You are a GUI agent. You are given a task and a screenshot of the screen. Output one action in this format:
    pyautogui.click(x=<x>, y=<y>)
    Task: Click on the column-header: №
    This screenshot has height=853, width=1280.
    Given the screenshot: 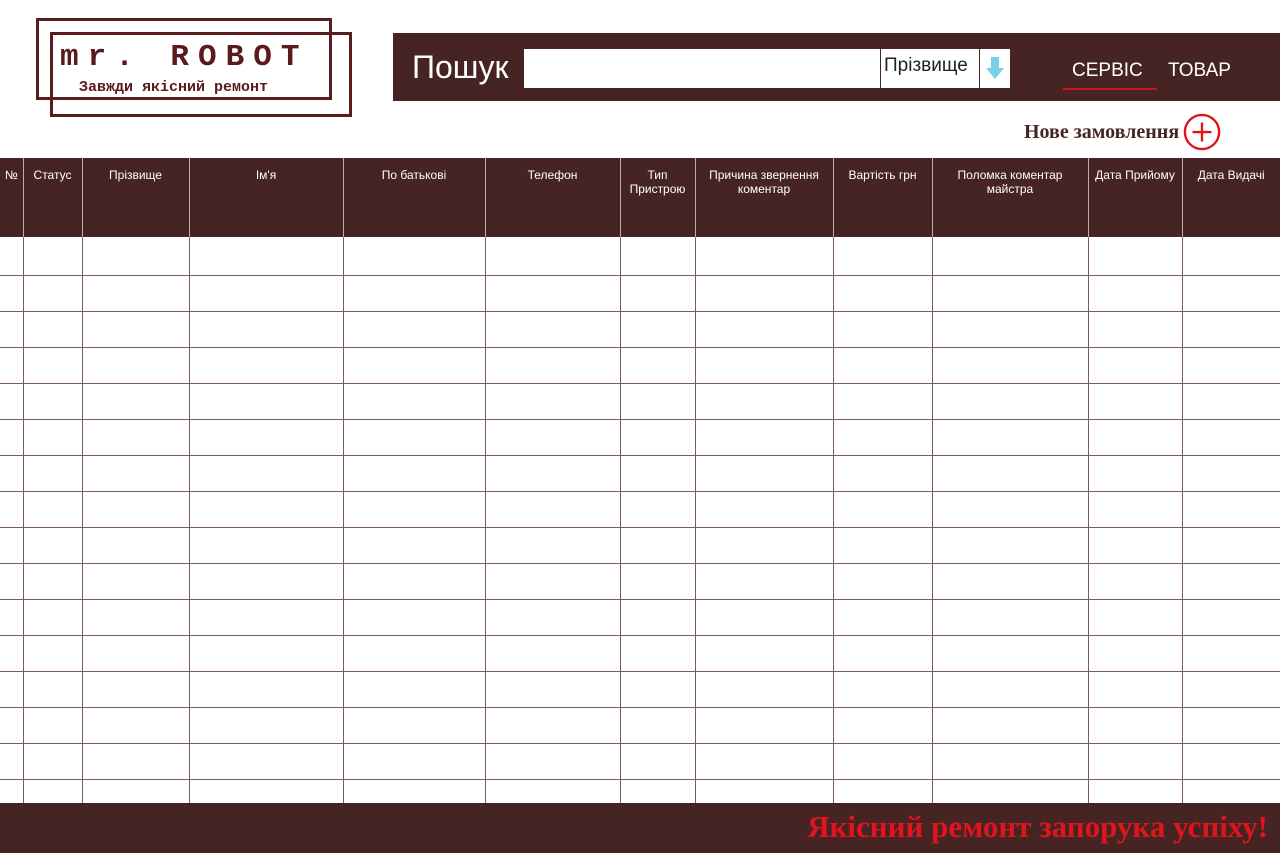 What is the action you would take?
    pyautogui.click(x=11, y=197)
    